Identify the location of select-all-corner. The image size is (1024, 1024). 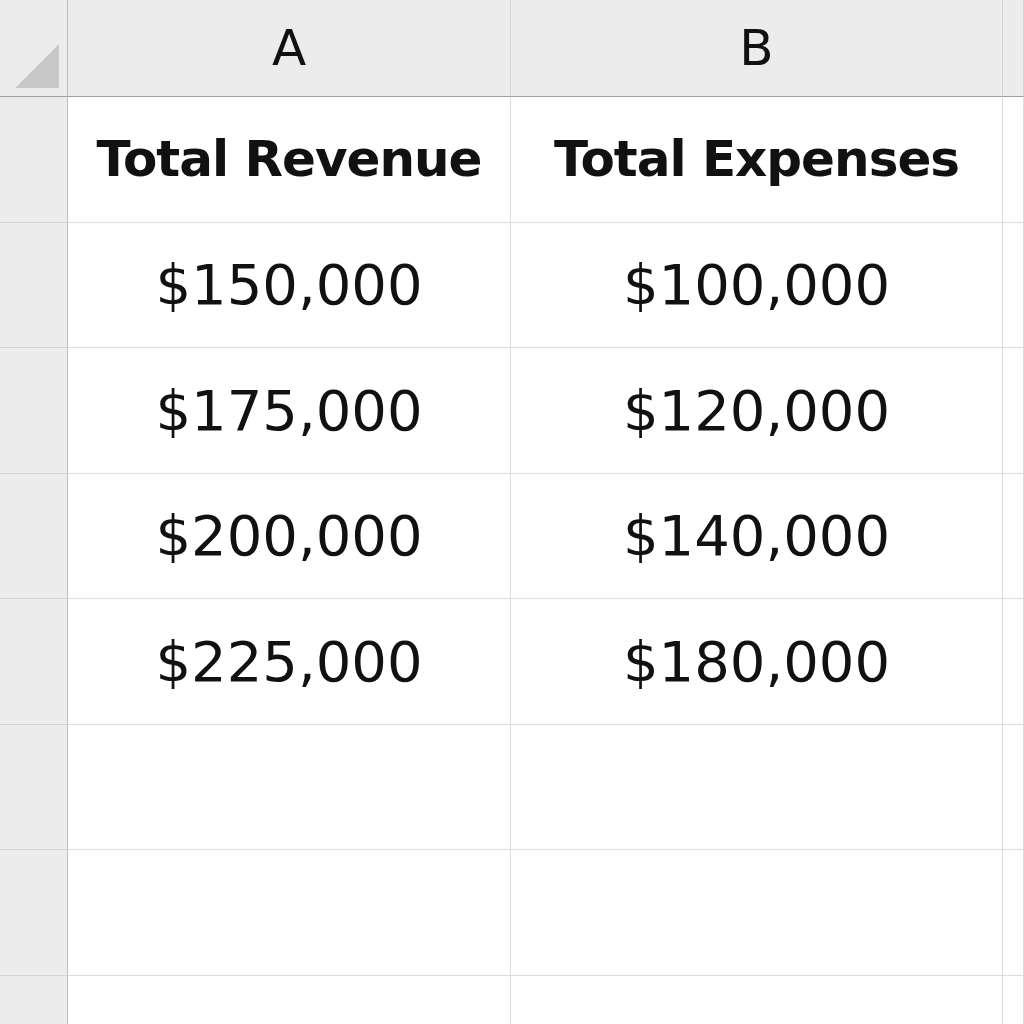
(34, 48).